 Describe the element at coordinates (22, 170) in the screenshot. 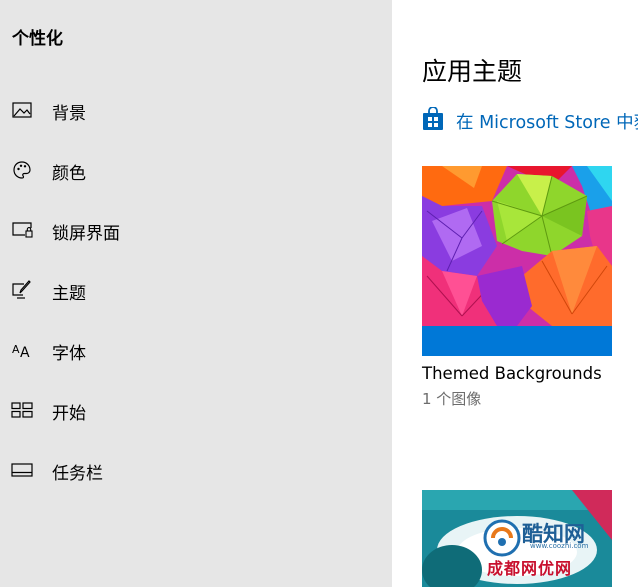

I see `palette-icon` at that location.